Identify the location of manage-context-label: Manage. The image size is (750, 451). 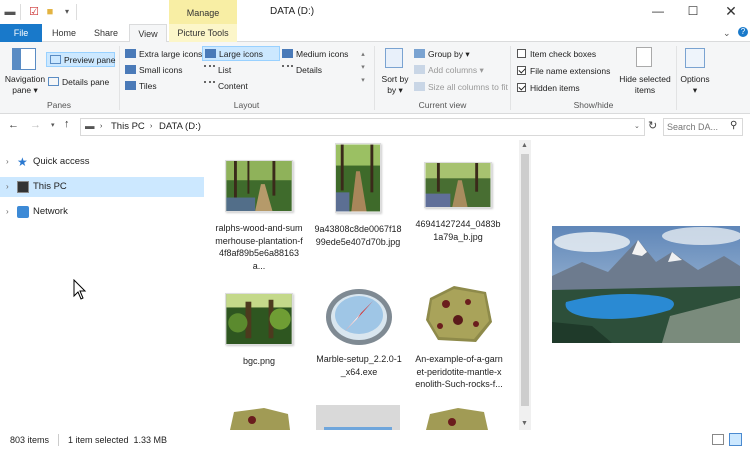
(203, 12).